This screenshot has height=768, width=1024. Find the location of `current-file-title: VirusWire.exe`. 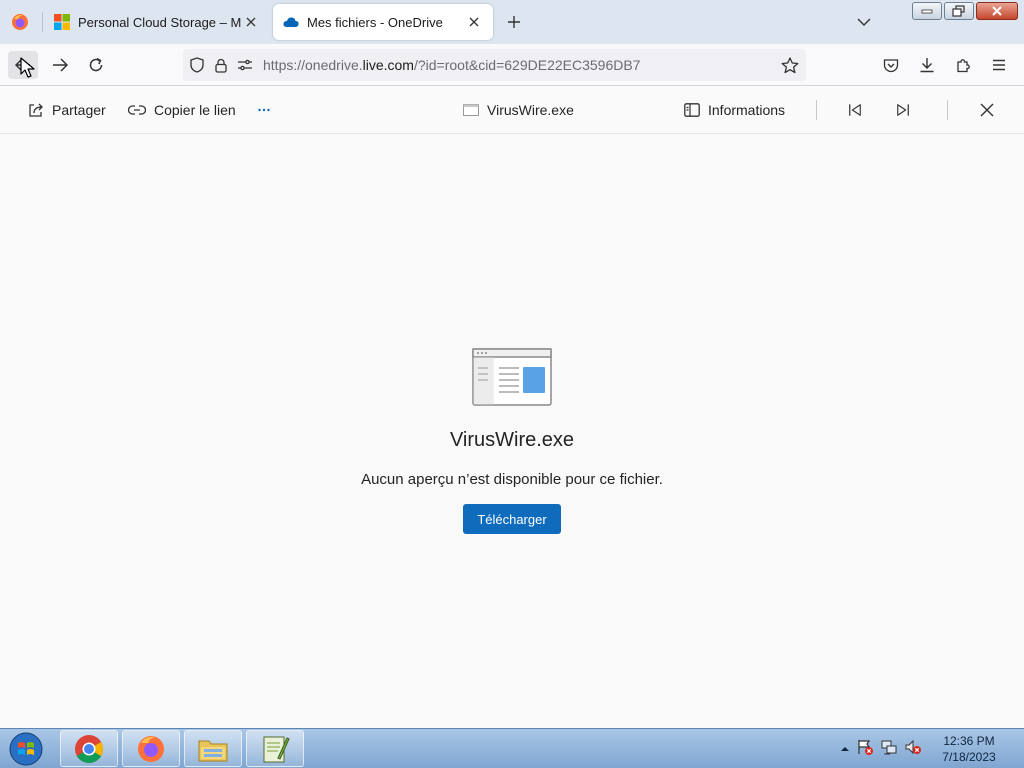

current-file-title: VirusWire.exe is located at coordinates (518, 110).